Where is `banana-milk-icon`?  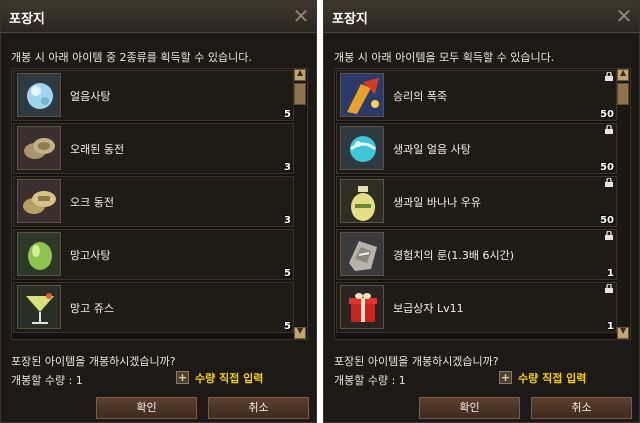
banana-milk-icon is located at coordinates (362, 201).